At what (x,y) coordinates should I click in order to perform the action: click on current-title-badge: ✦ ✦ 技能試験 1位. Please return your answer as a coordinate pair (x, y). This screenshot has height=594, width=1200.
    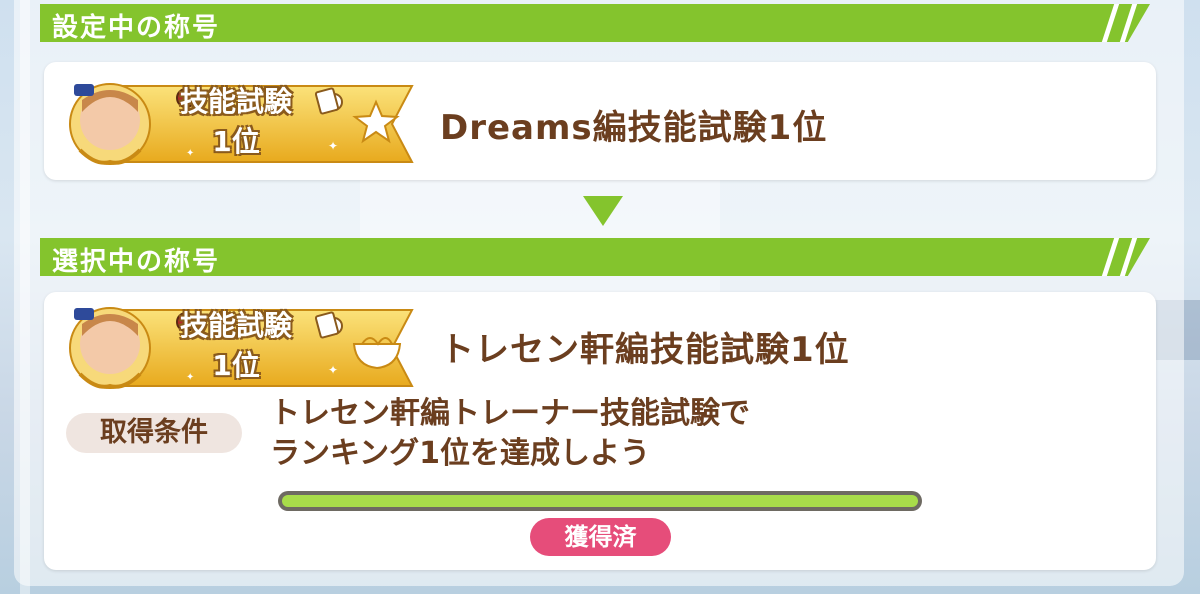
    Looking at the image, I should click on (241, 124).